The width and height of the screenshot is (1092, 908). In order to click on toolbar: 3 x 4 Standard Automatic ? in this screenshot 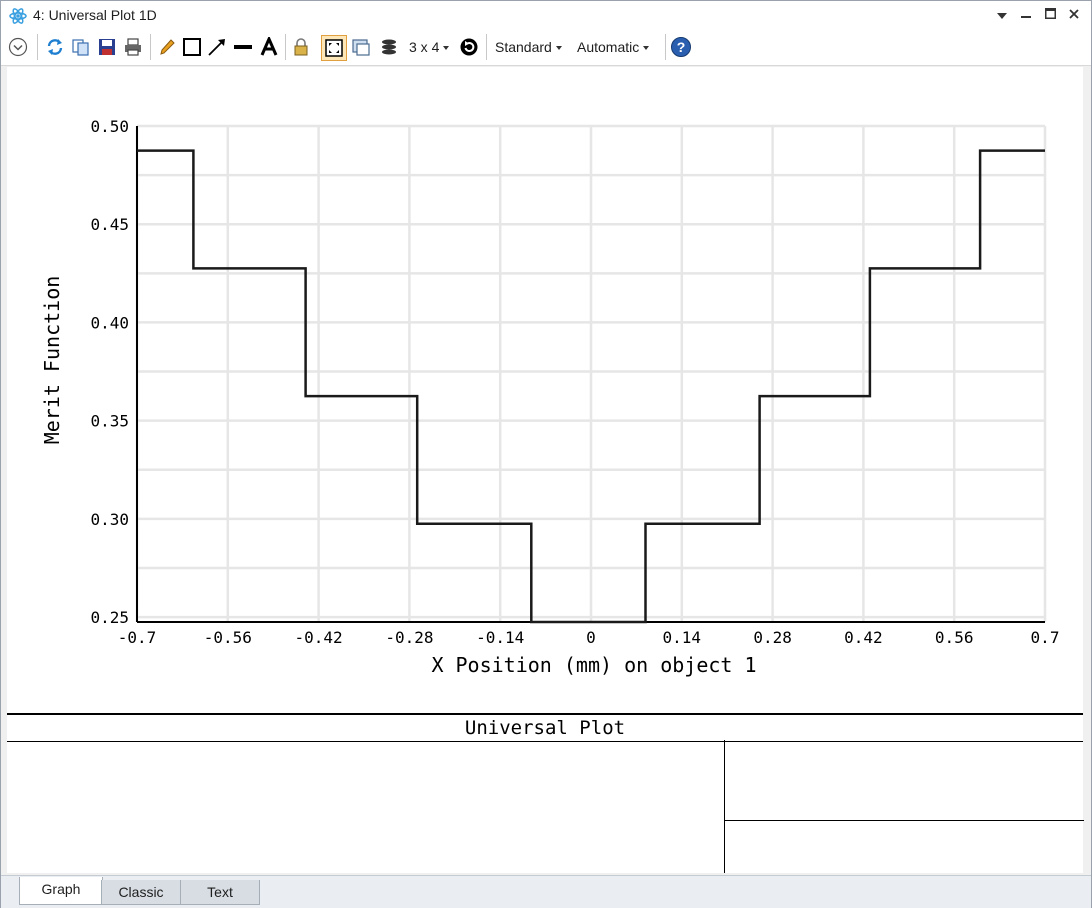, I will do `click(546, 48)`.